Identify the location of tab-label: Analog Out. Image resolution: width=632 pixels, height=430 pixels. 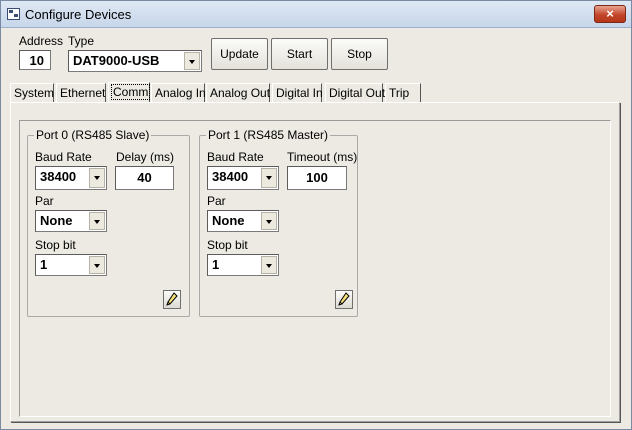
(240, 93).